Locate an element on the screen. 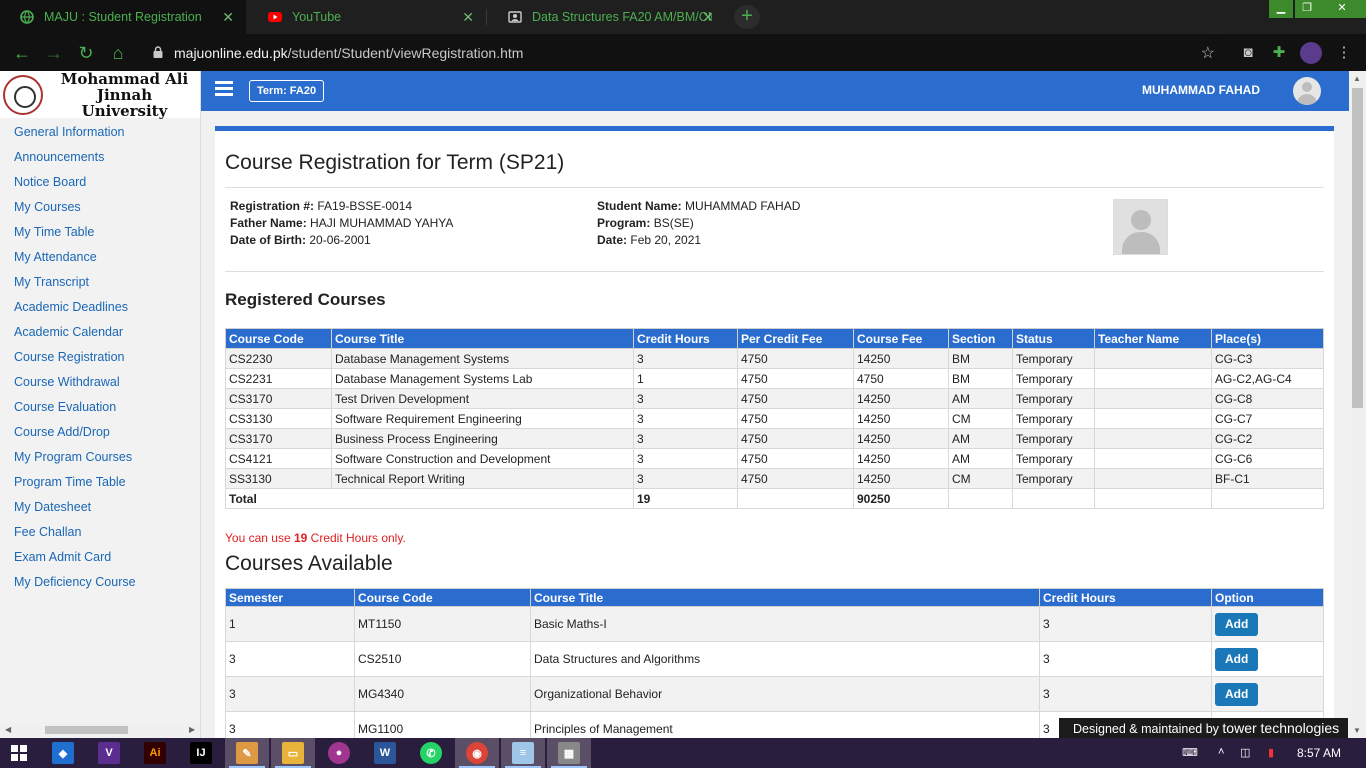 Image resolution: width=1366 pixels, height=768 pixels. intellij-icon: IJ is located at coordinates (201, 753).